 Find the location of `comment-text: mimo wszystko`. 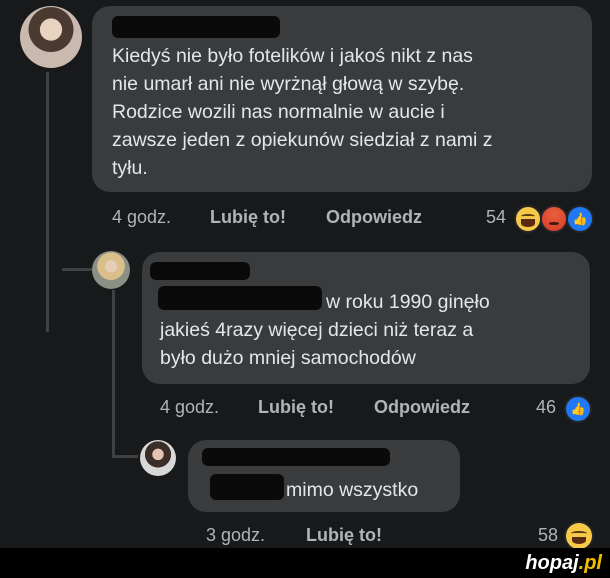

comment-text: mimo wszystko is located at coordinates (352, 490).